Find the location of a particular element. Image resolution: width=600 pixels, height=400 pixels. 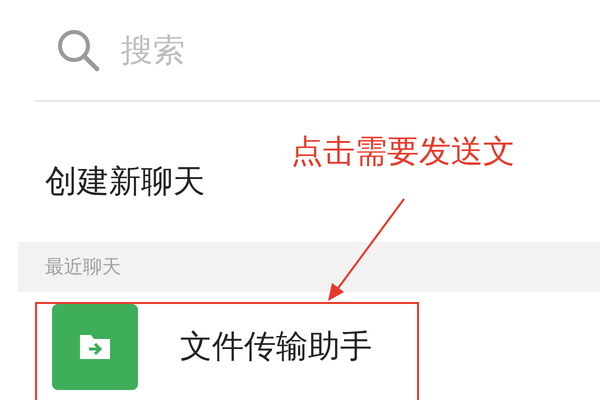

annotation-text: 点击需要发送文 is located at coordinates (403, 151).